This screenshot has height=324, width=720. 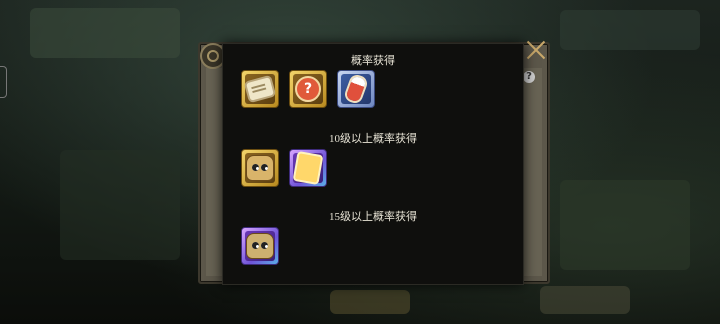 What do you see at coordinates (529, 77) in the screenshot?
I see `help-button: ?` at bounding box center [529, 77].